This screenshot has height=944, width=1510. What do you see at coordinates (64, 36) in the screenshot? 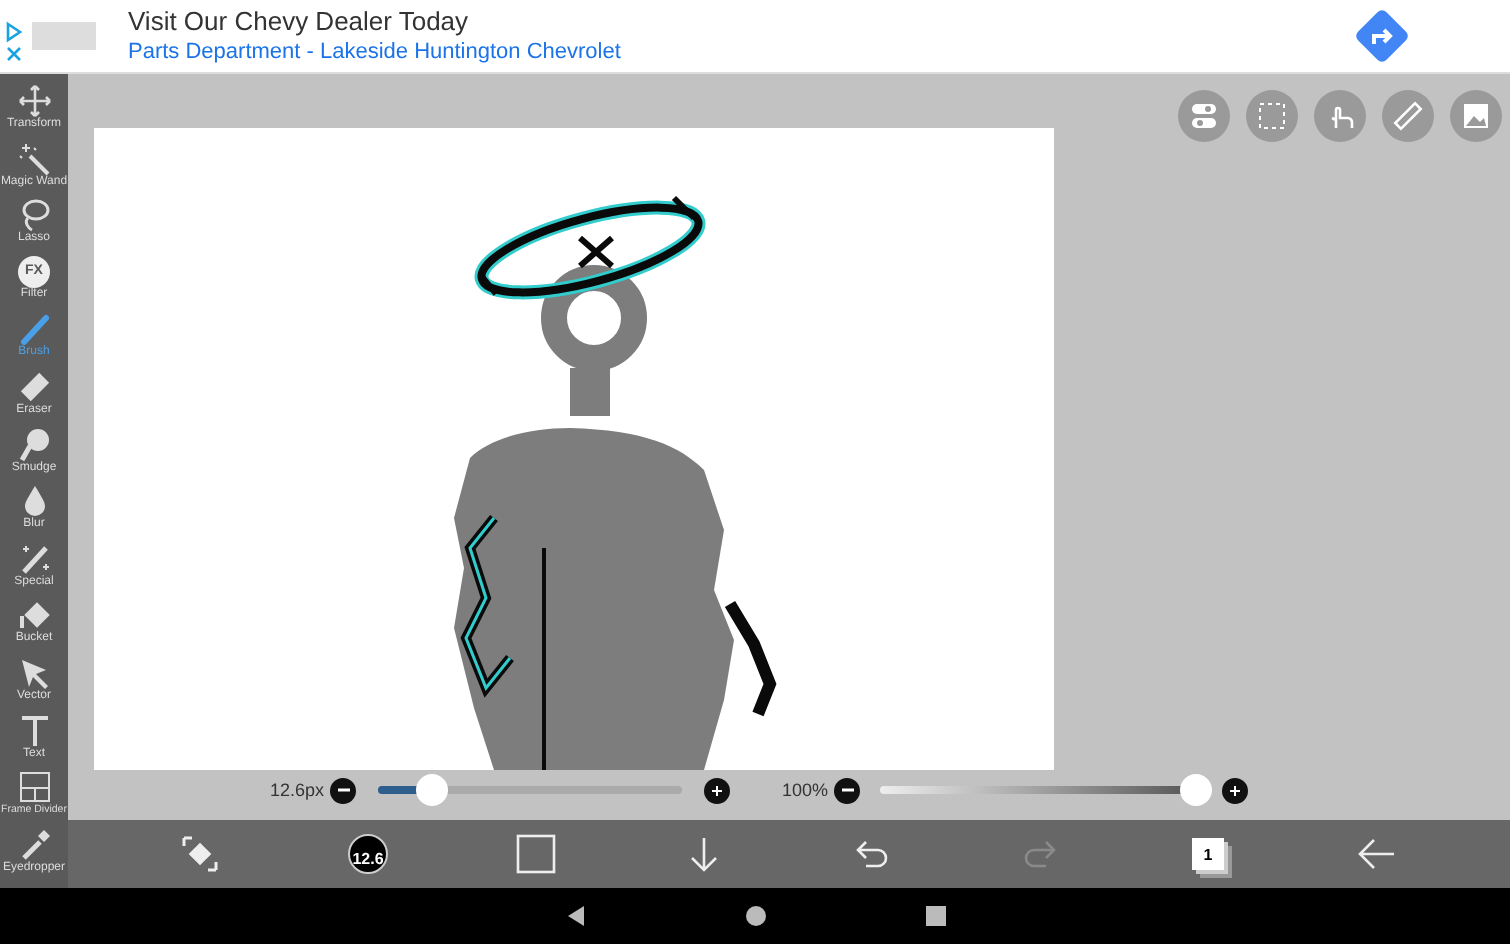
I see `advertiser-logo` at bounding box center [64, 36].